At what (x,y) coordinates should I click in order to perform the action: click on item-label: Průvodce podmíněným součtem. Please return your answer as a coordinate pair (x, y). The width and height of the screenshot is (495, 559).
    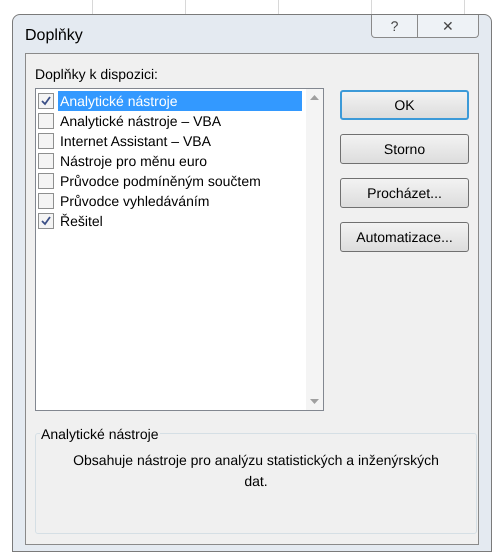
    Looking at the image, I should click on (160, 181).